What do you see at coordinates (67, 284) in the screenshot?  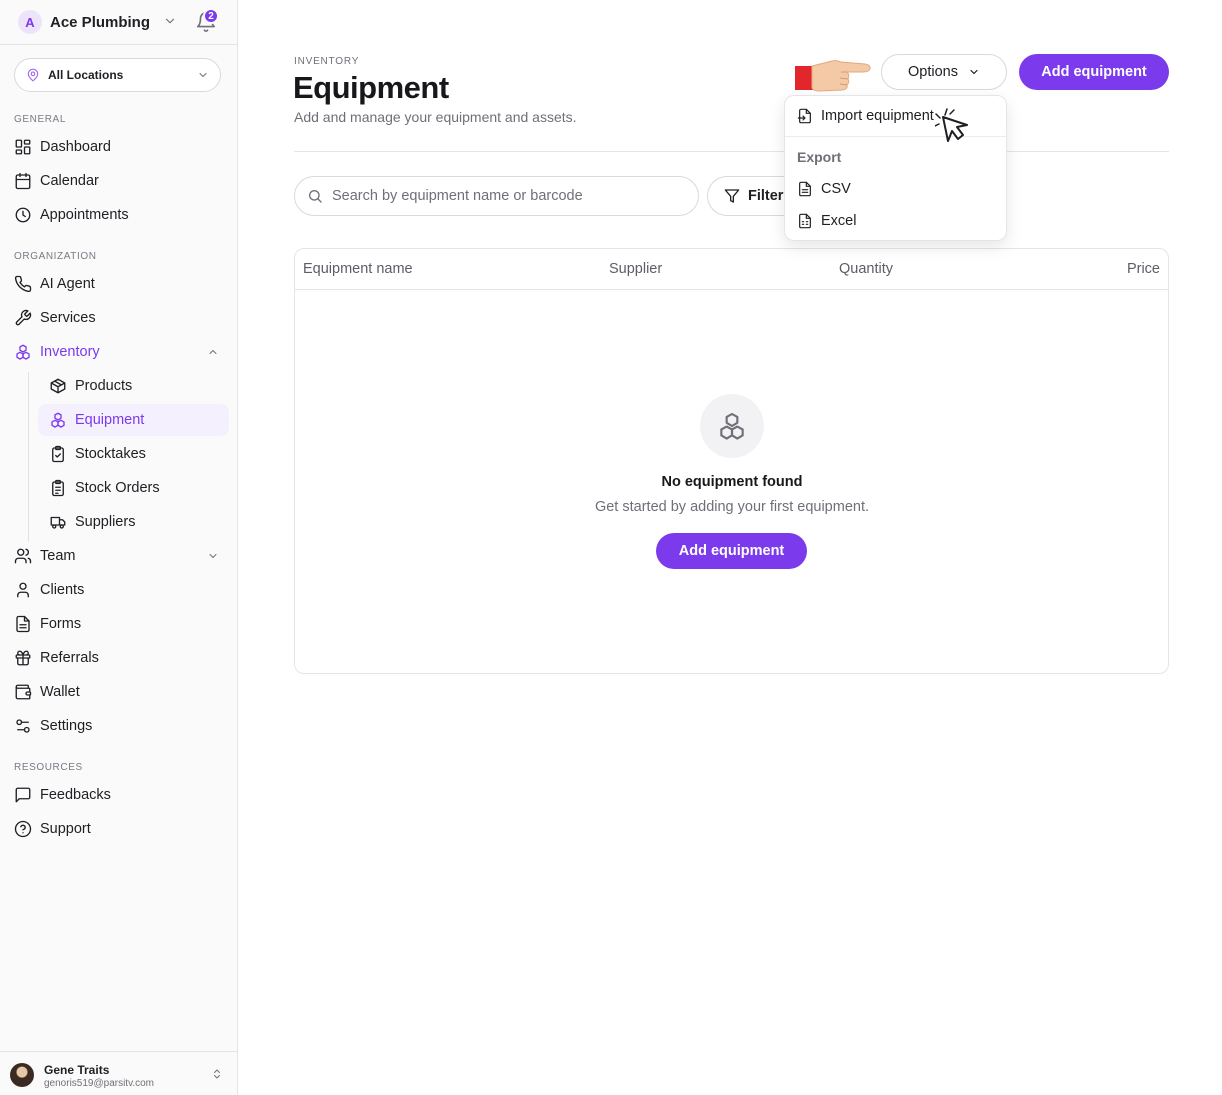 I see `sidebar-item-label: AI Agent` at bounding box center [67, 284].